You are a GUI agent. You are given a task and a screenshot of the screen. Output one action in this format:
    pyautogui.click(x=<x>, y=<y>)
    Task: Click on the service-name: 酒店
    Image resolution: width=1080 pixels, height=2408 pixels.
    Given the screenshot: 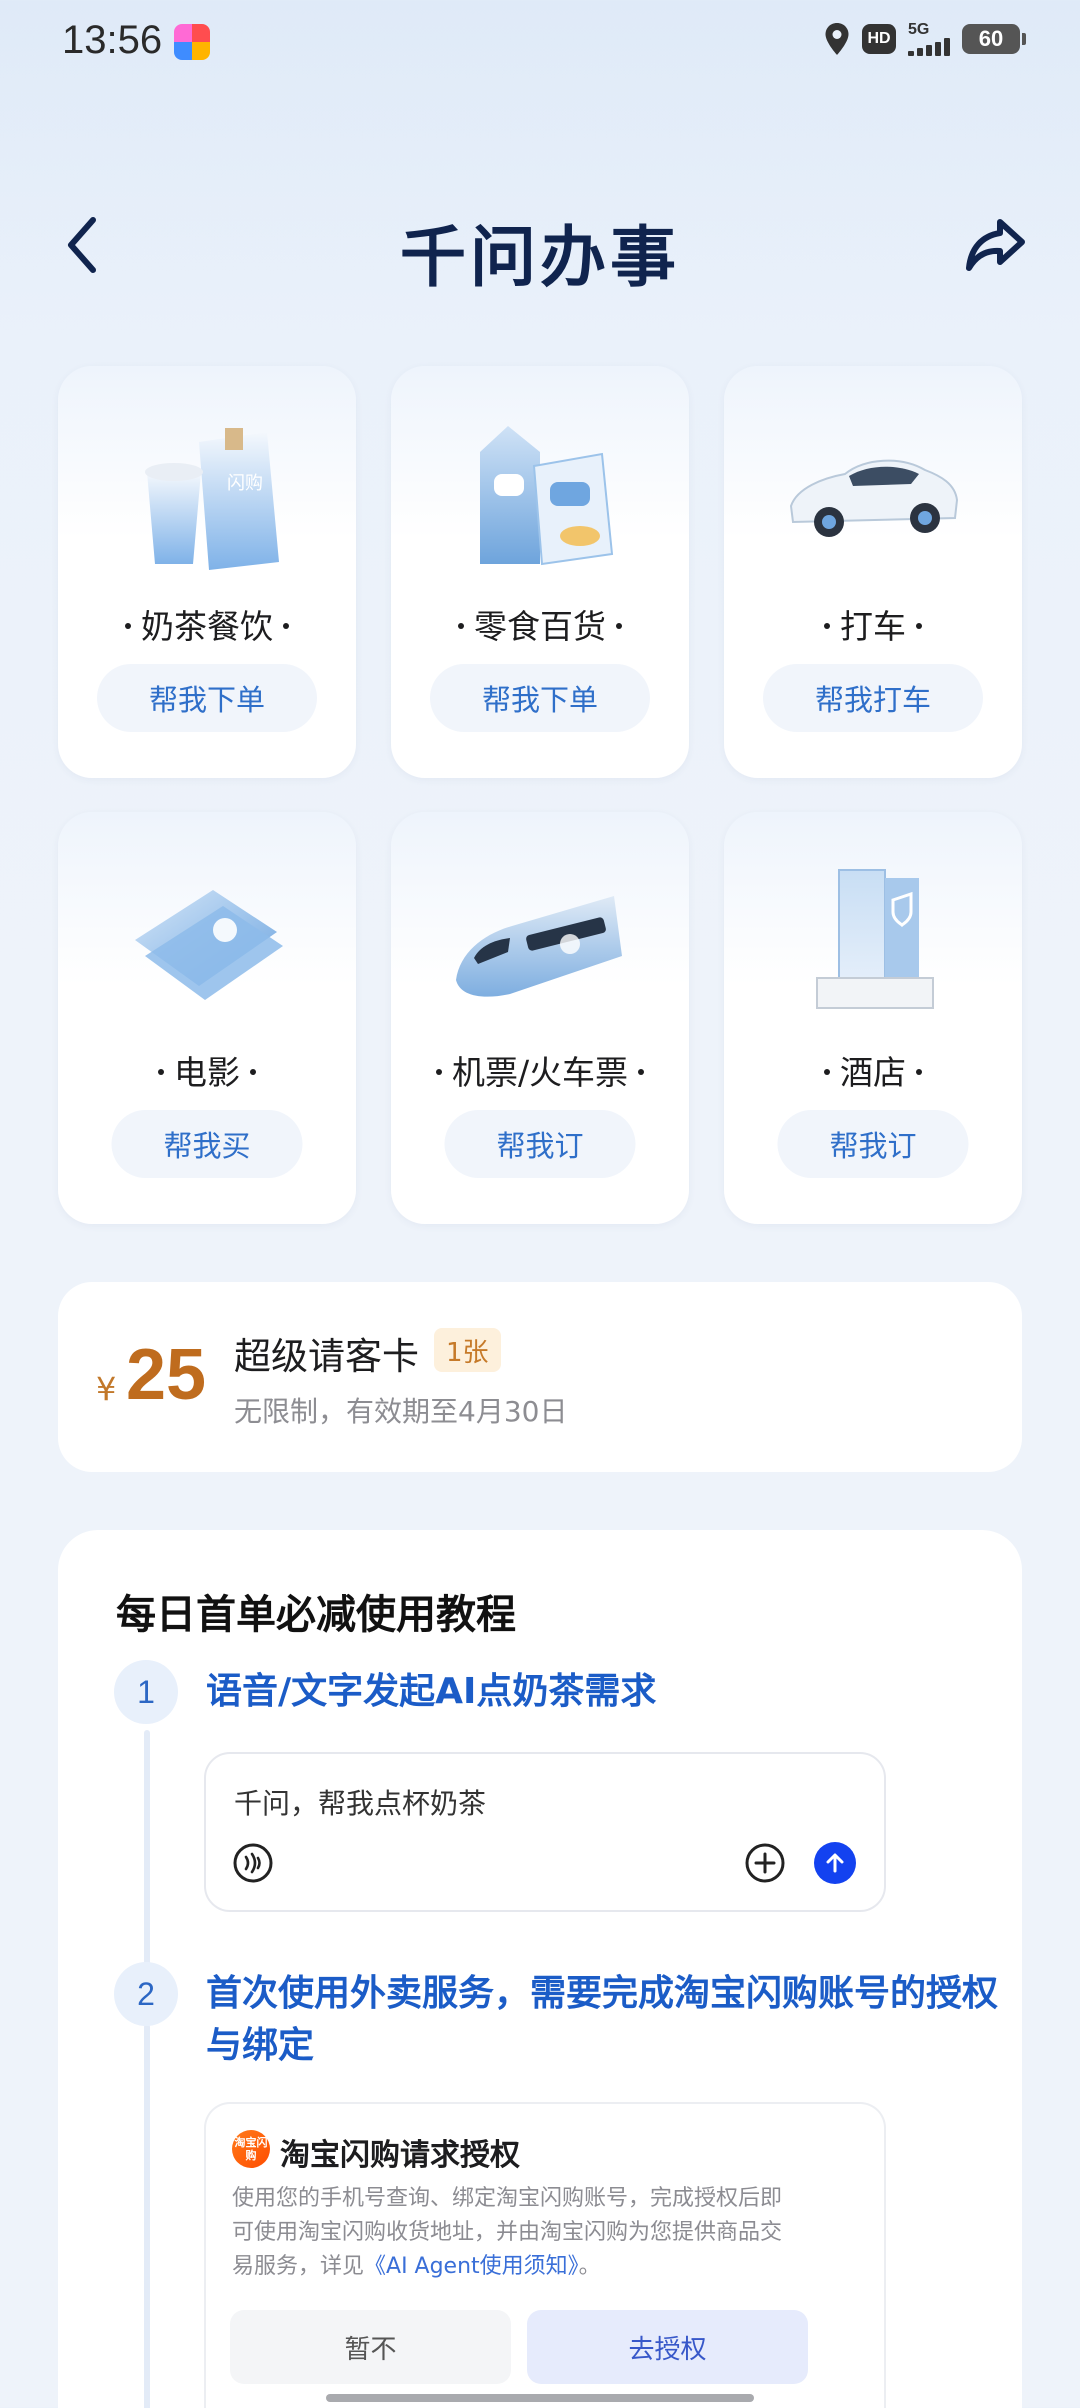 What is the action you would take?
    pyautogui.click(x=873, y=1070)
    